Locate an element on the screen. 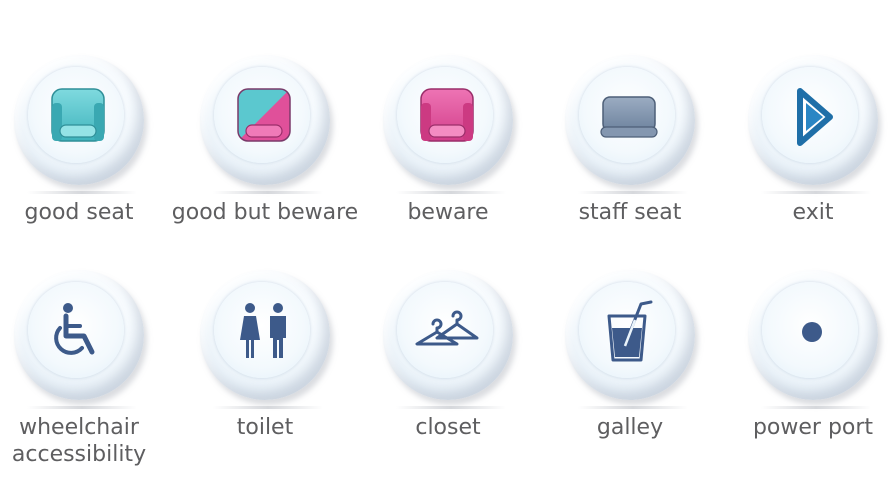 The image size is (894, 500). good-seat-button is located at coordinates (79, 120).